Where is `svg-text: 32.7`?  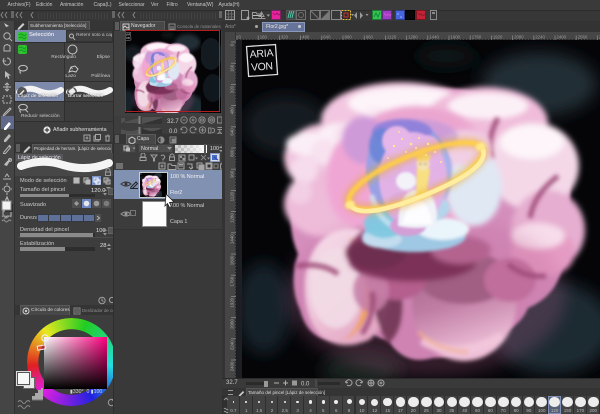 svg-text: 32.7 is located at coordinates (173, 122).